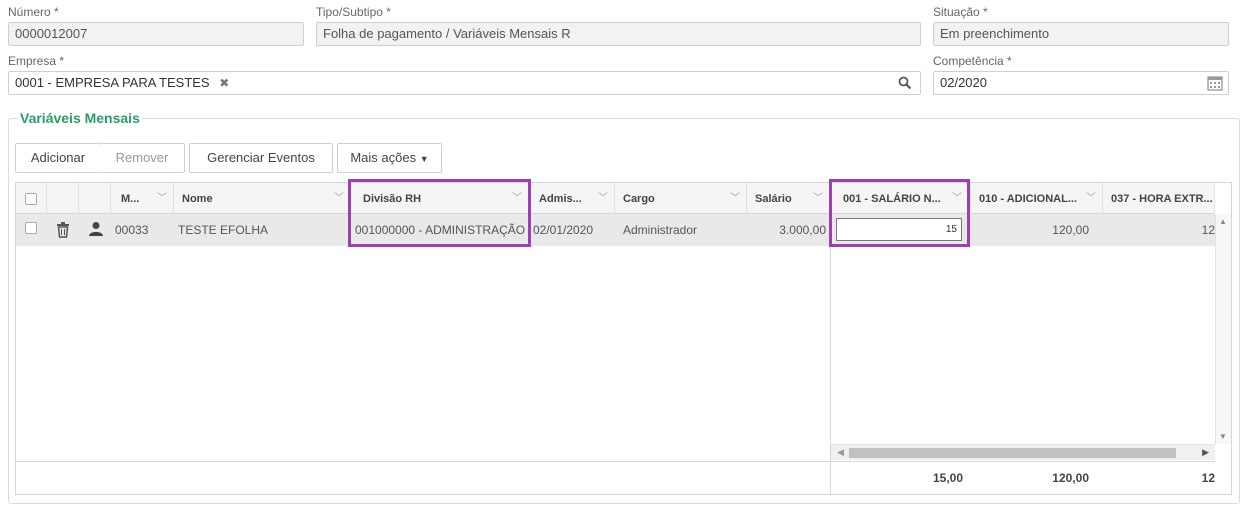 The width and height of the screenshot is (1240, 507). Describe the element at coordinates (1215, 86) in the screenshot. I see `calendar-icon` at that location.